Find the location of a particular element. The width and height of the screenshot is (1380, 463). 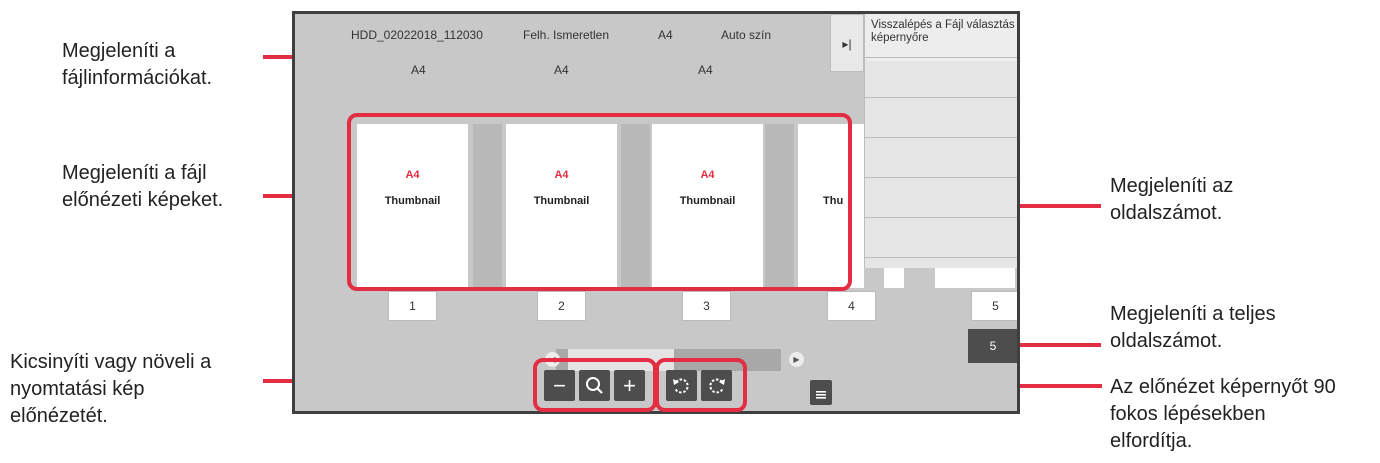

file-name: HDD_02022018_112030 is located at coordinates (417, 35).